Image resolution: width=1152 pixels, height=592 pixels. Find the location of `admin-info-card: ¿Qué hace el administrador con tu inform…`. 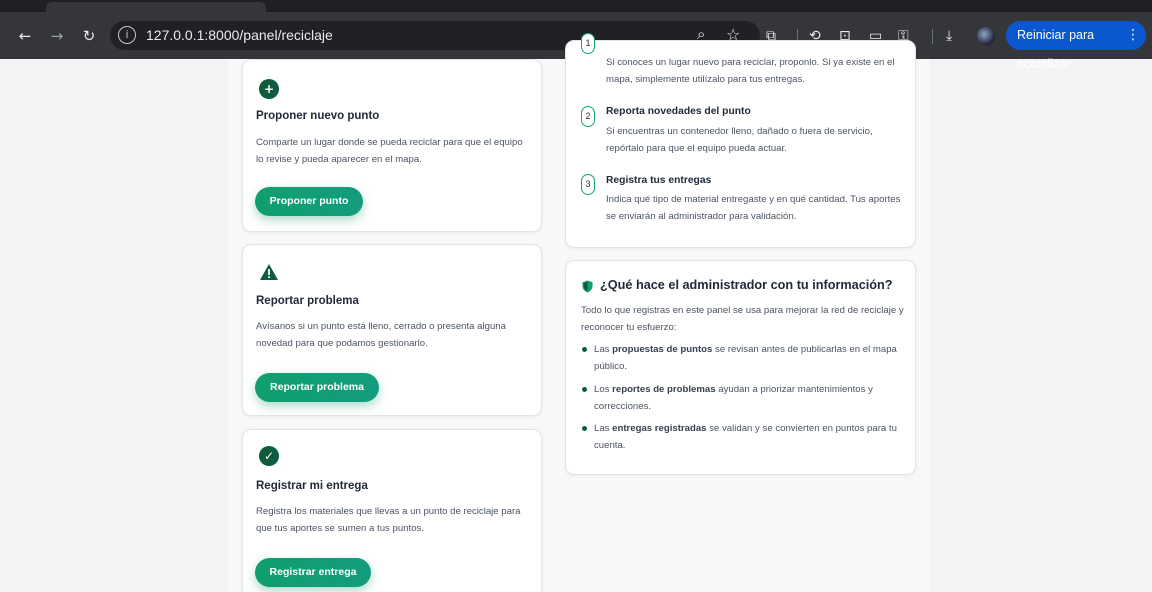

admin-info-card: ¿Qué hace el administrador con tu inform… is located at coordinates (740, 367).